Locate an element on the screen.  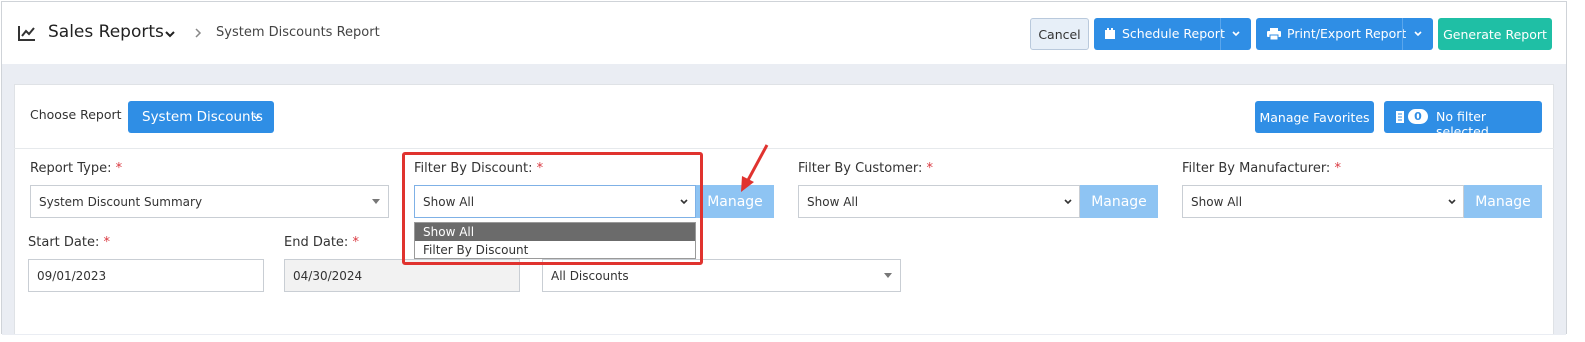
report-type-label: Report Type: * is located at coordinates (76, 168).